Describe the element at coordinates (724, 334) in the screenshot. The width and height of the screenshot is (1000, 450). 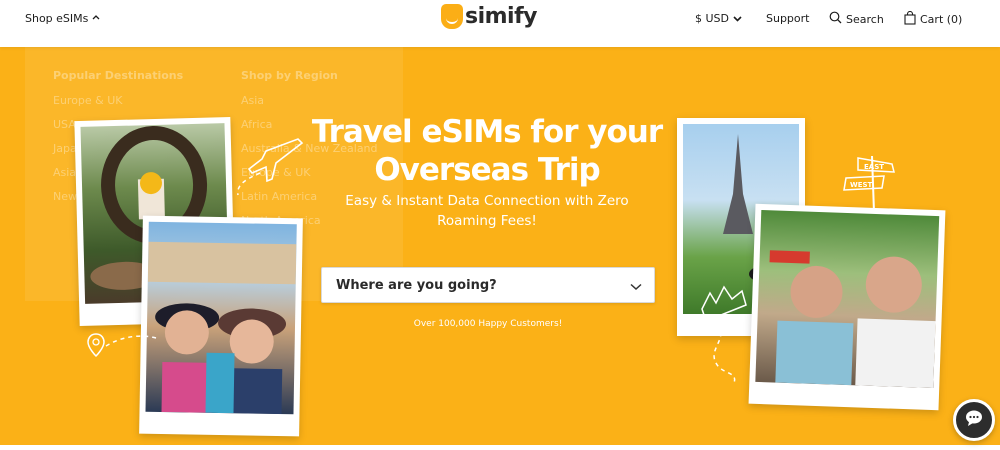
I see `ticket-doodle-icon` at that location.